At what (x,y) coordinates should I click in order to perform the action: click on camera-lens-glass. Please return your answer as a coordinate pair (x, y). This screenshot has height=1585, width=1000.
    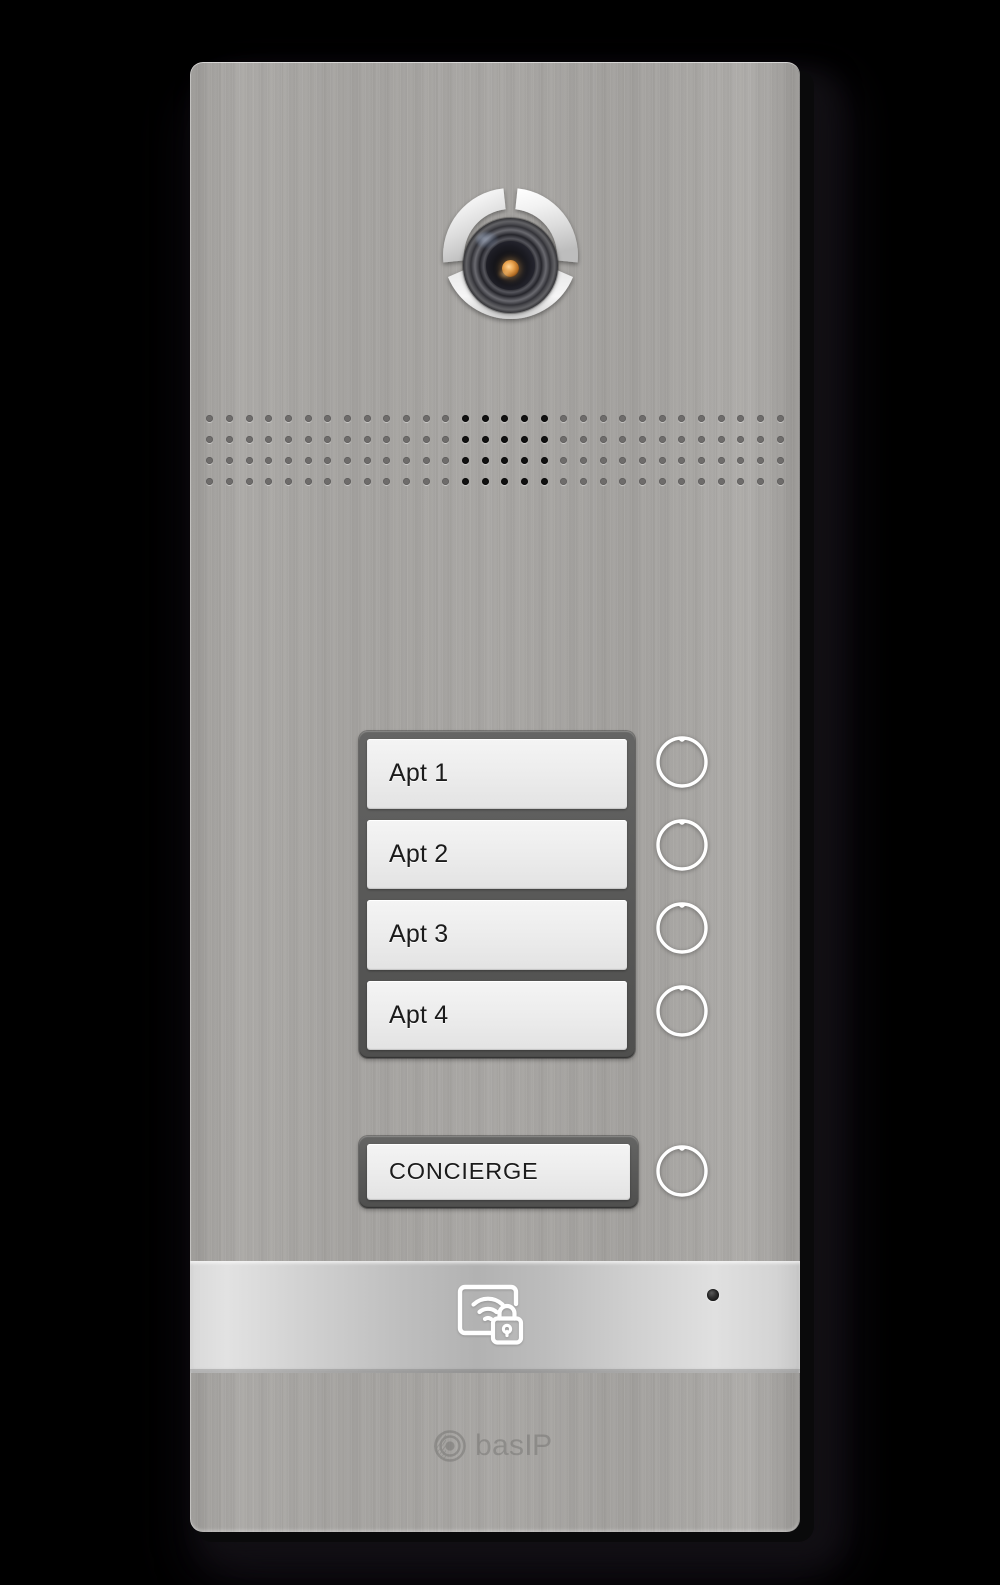
    Looking at the image, I should click on (510, 265).